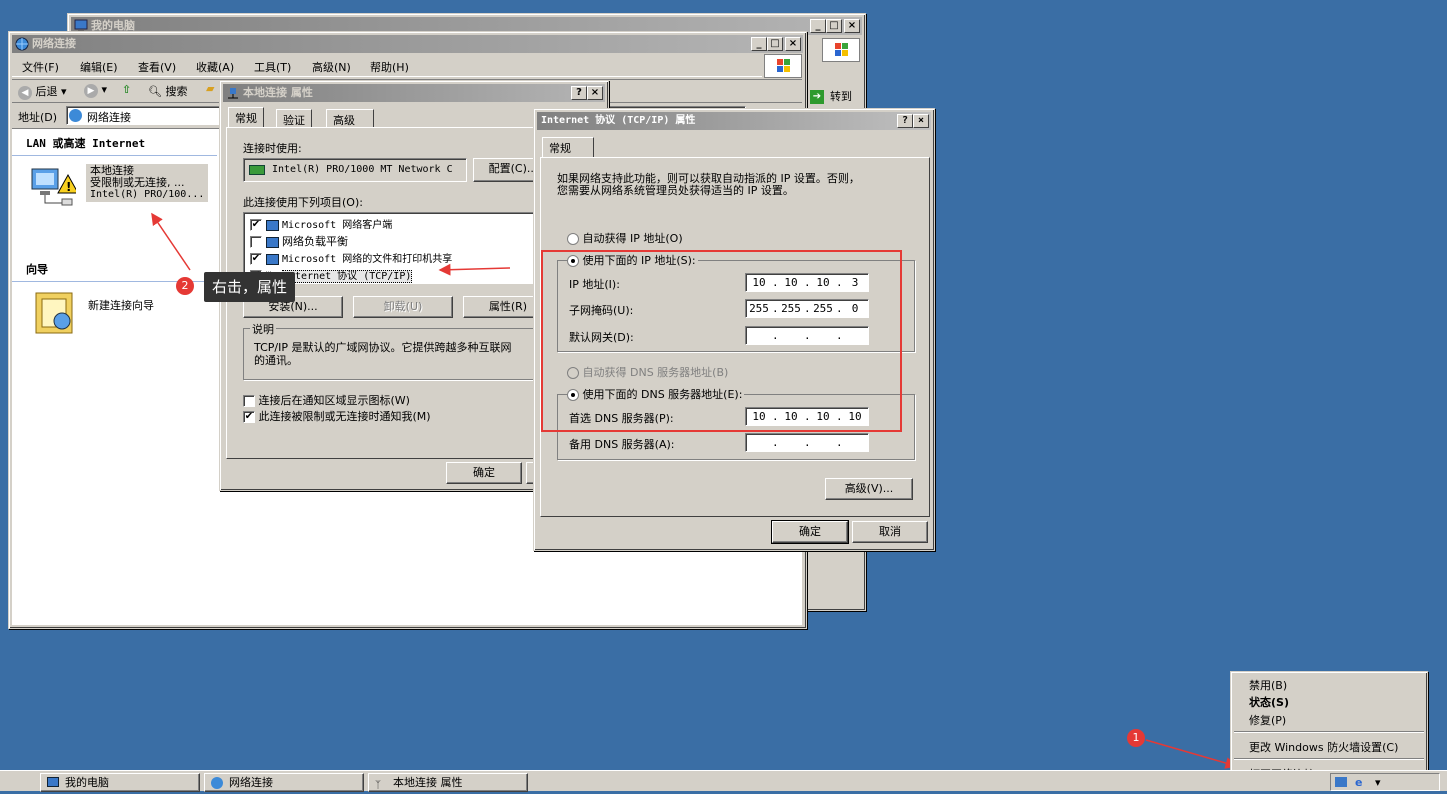 The image size is (1447, 794). Describe the element at coordinates (38, 117) in the screenshot. I see `address-label: 地址(D)` at that location.